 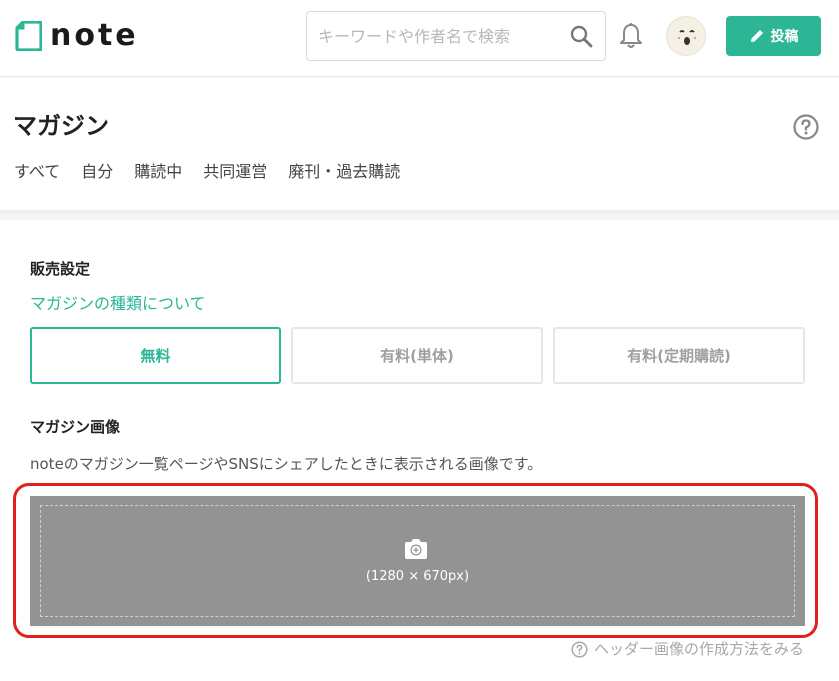 I want to click on note-logo-icon, so click(x=28, y=36).